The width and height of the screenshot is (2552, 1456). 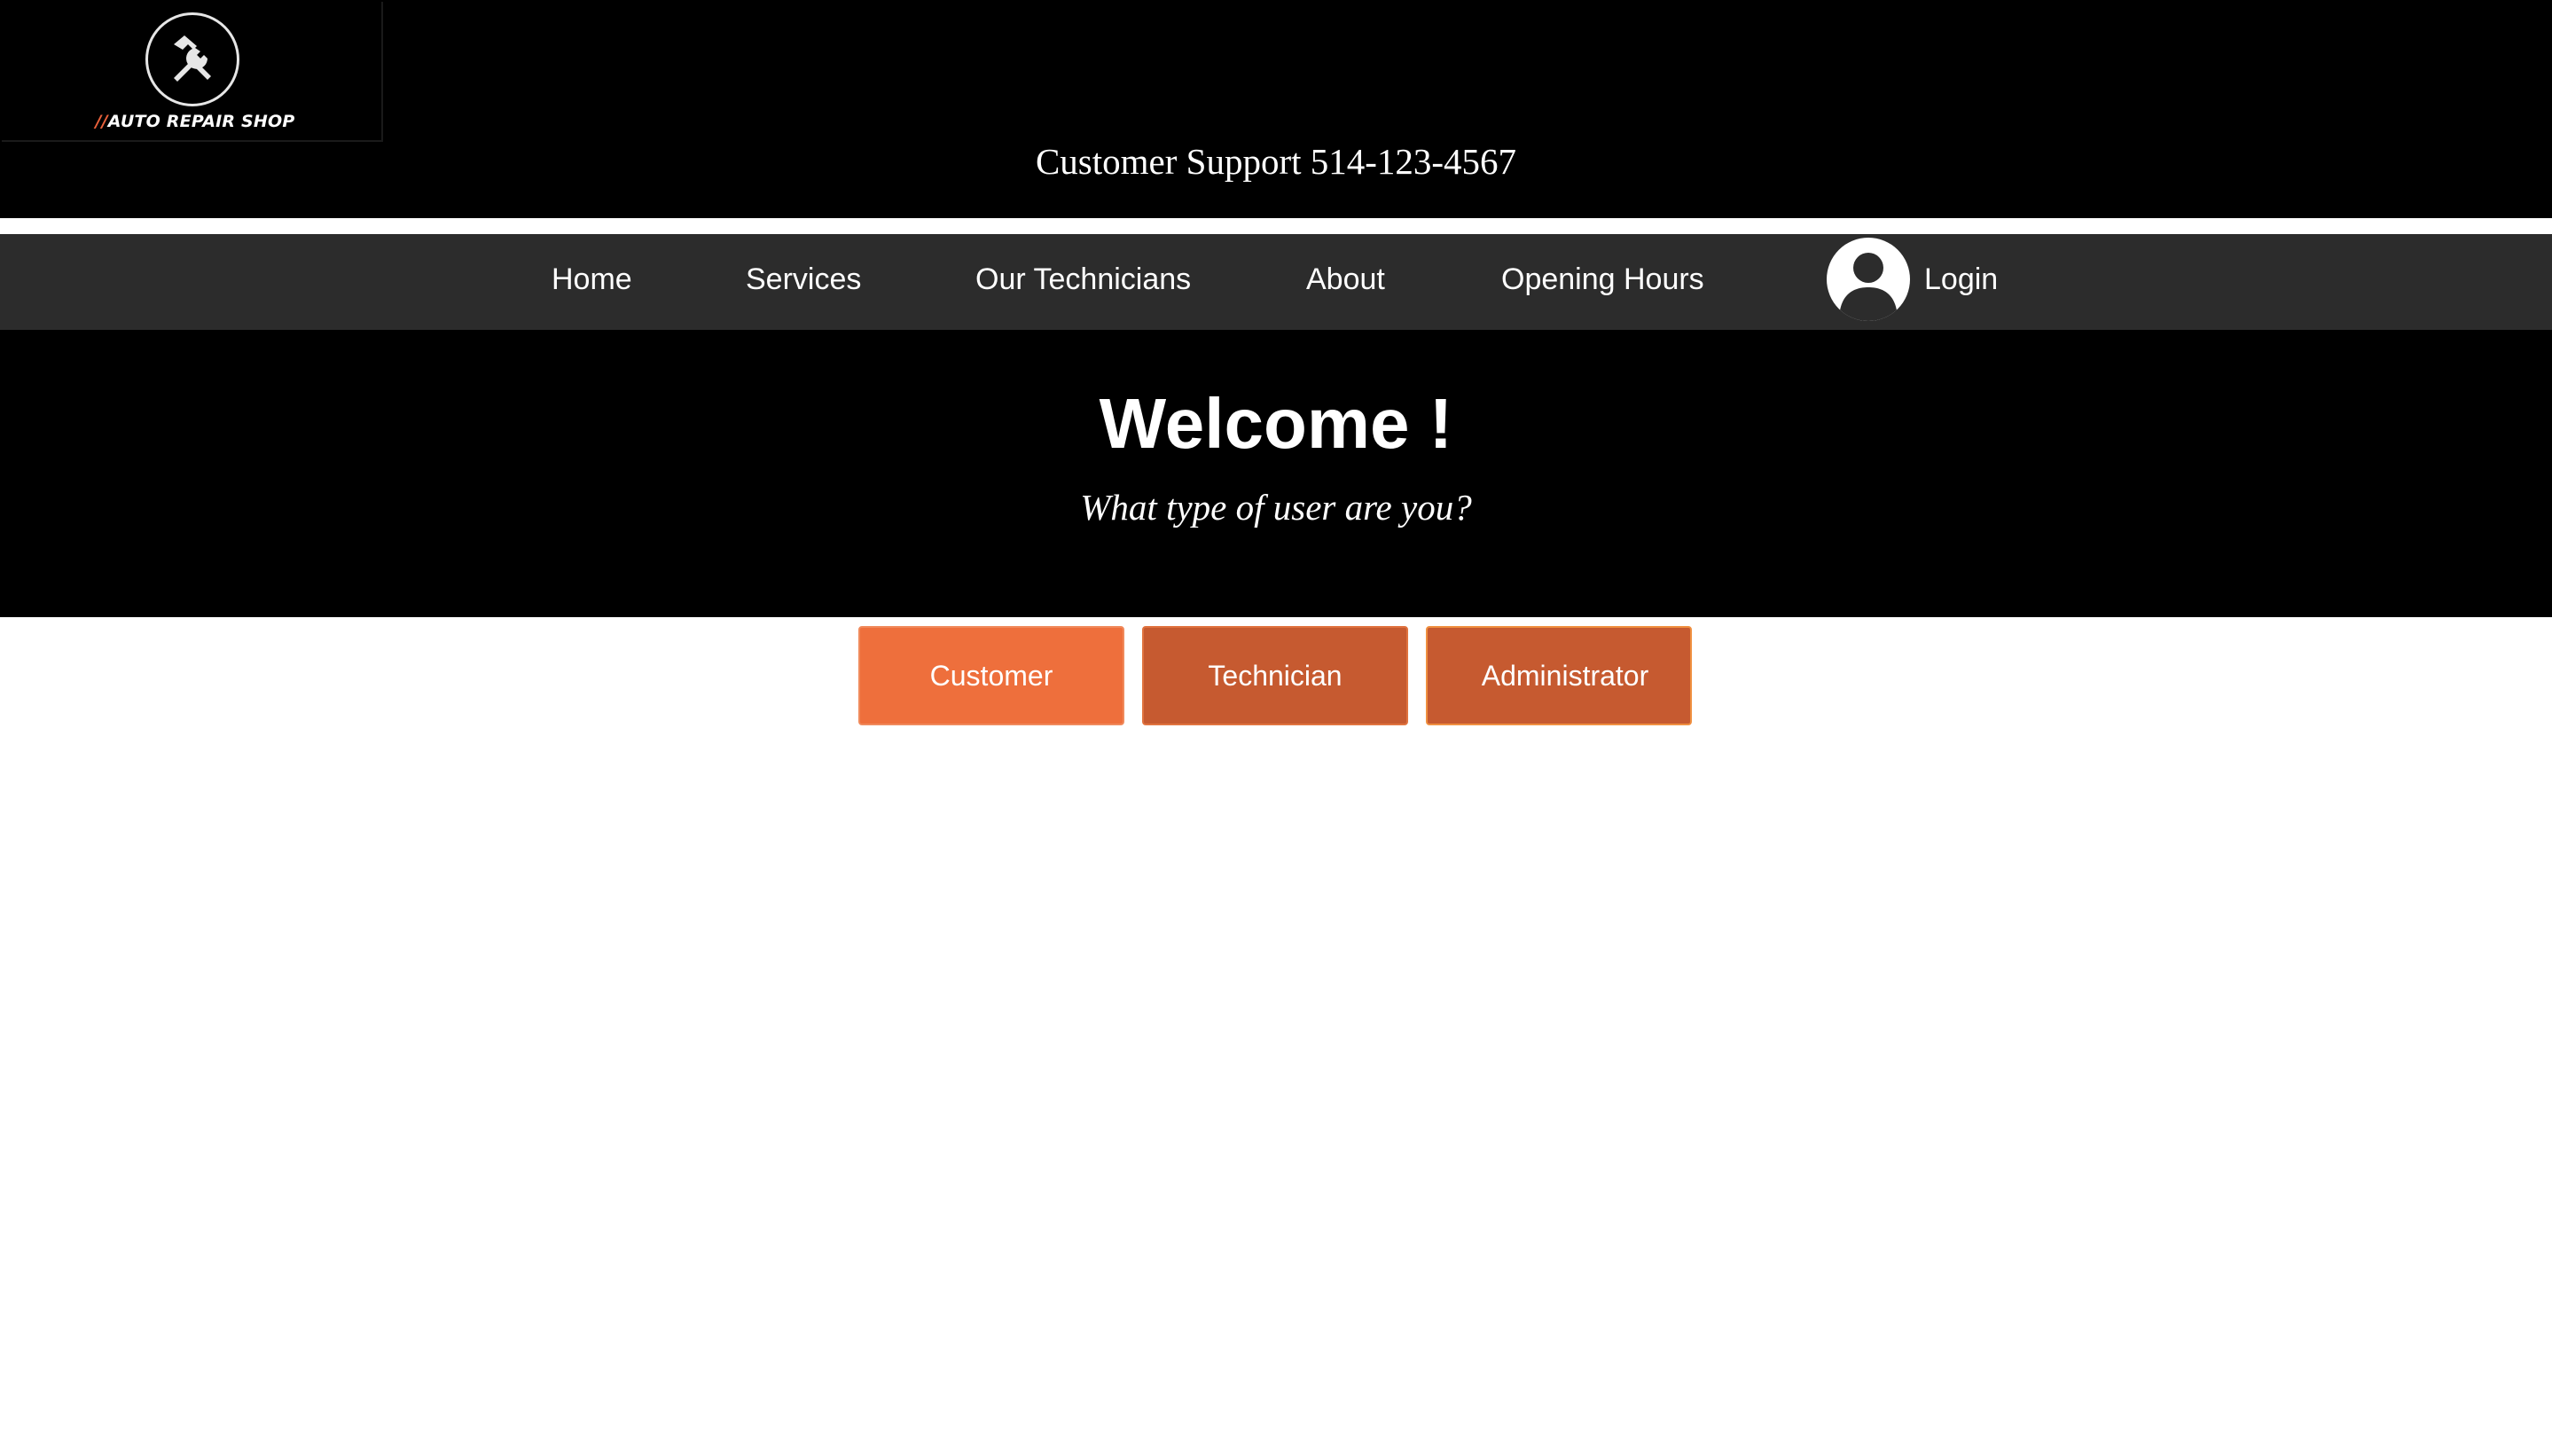 What do you see at coordinates (101, 121) in the screenshot?
I see `logo-slash: //` at bounding box center [101, 121].